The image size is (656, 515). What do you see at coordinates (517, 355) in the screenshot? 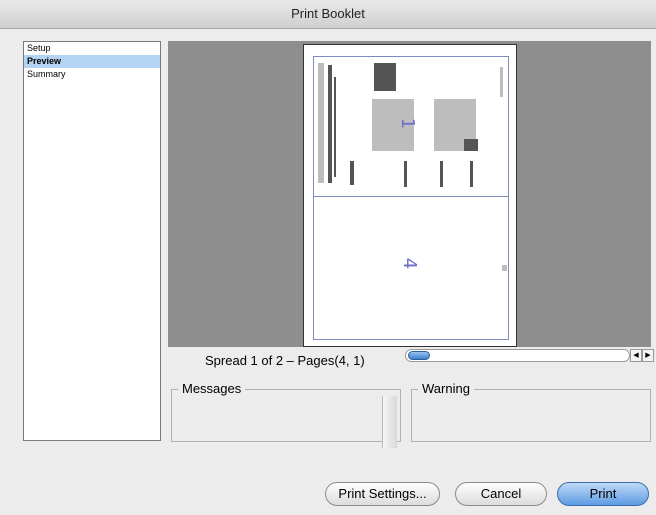
I see `spread-slider` at bounding box center [517, 355].